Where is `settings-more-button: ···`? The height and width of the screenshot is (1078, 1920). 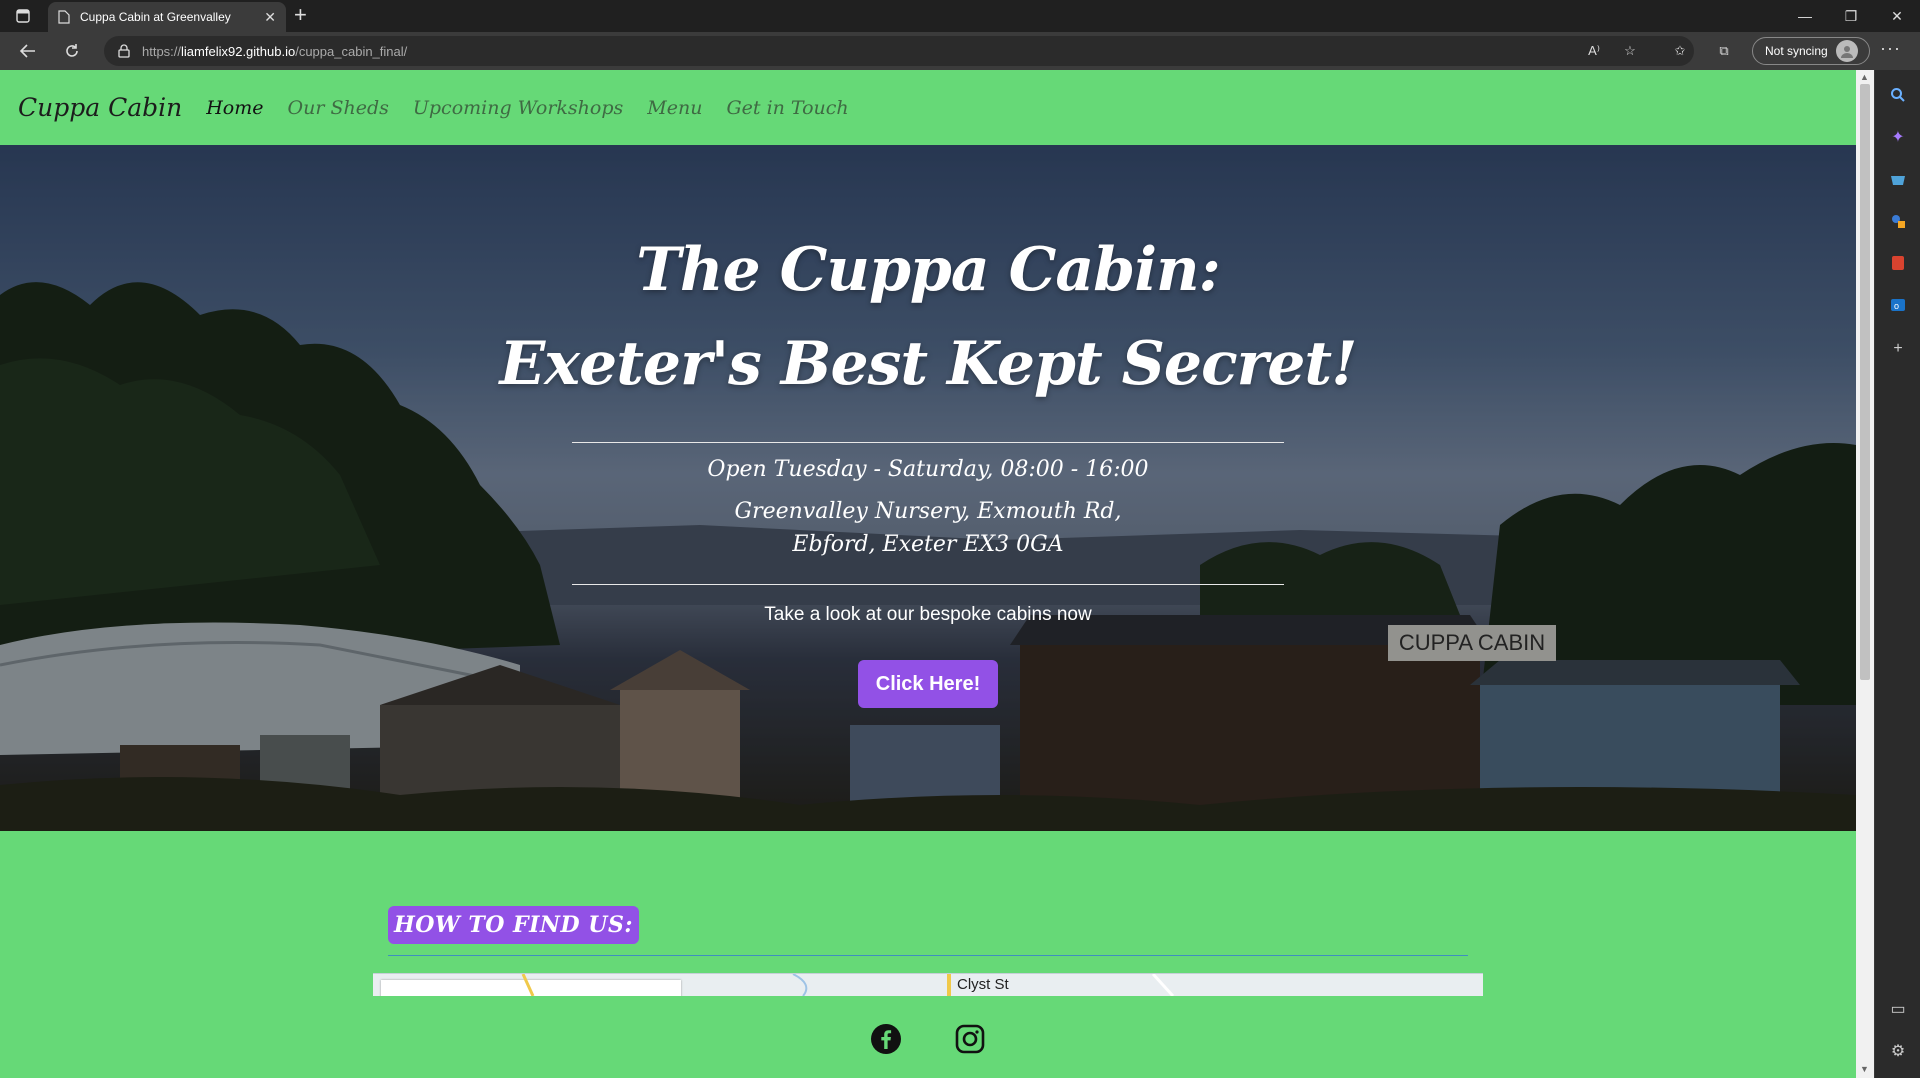 settings-more-button: ··· is located at coordinates (1890, 48).